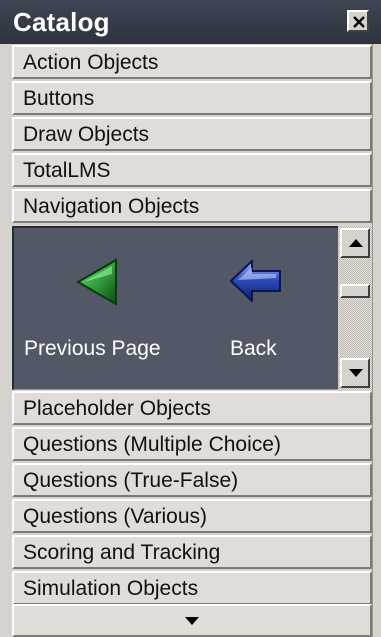 This screenshot has height=637, width=381. I want to click on category-placeholder-objects: Placeholder Objects, so click(192, 408).